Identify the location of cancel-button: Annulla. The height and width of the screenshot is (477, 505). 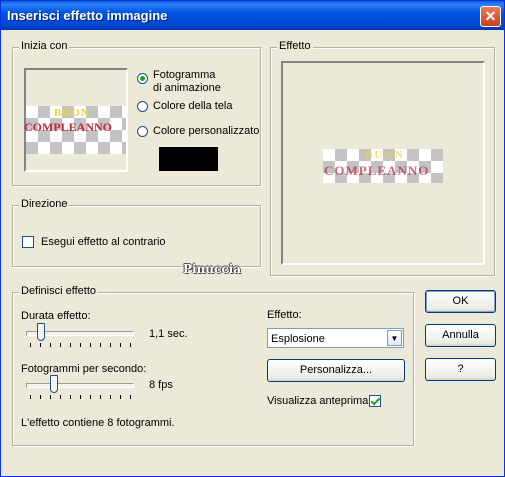
(460, 335).